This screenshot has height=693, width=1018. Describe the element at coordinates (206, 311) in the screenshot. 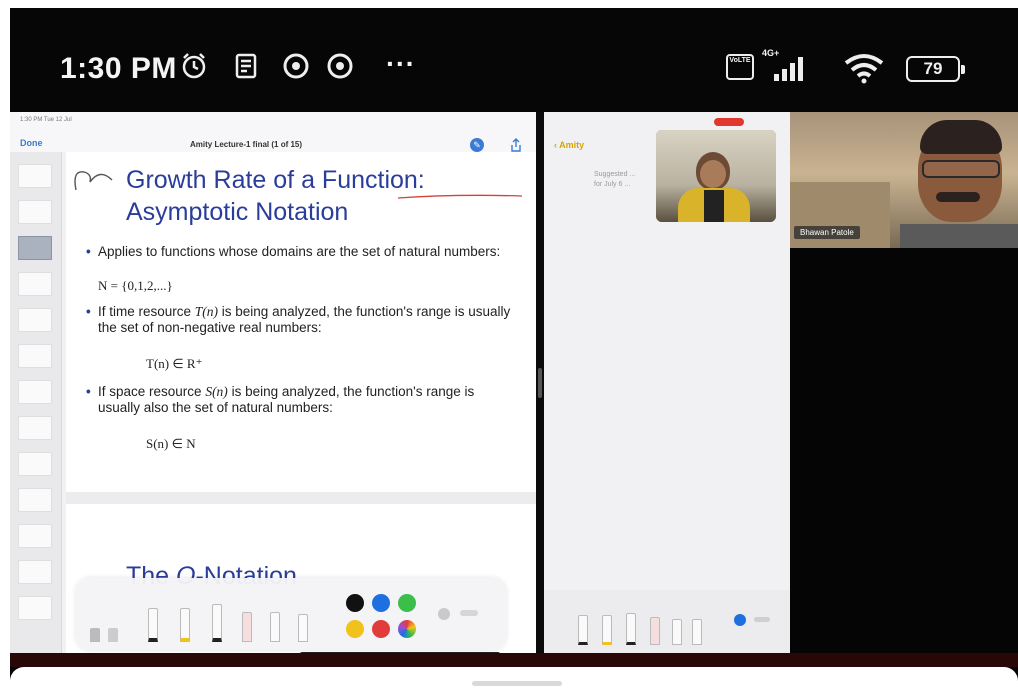

I see `bullet-2-variable: T(n)` at that location.